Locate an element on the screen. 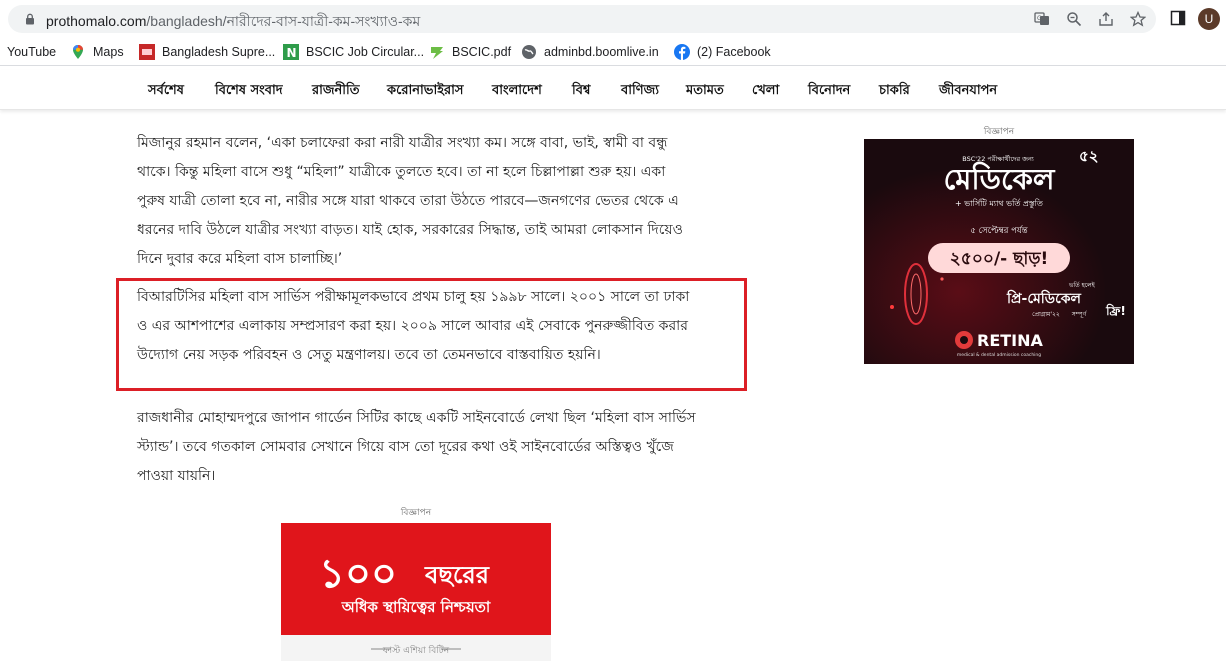 Image resolution: width=1226 pixels, height=661 pixels. bookmark-bscic-pdf: BSCIC.pdf is located at coordinates (470, 52).